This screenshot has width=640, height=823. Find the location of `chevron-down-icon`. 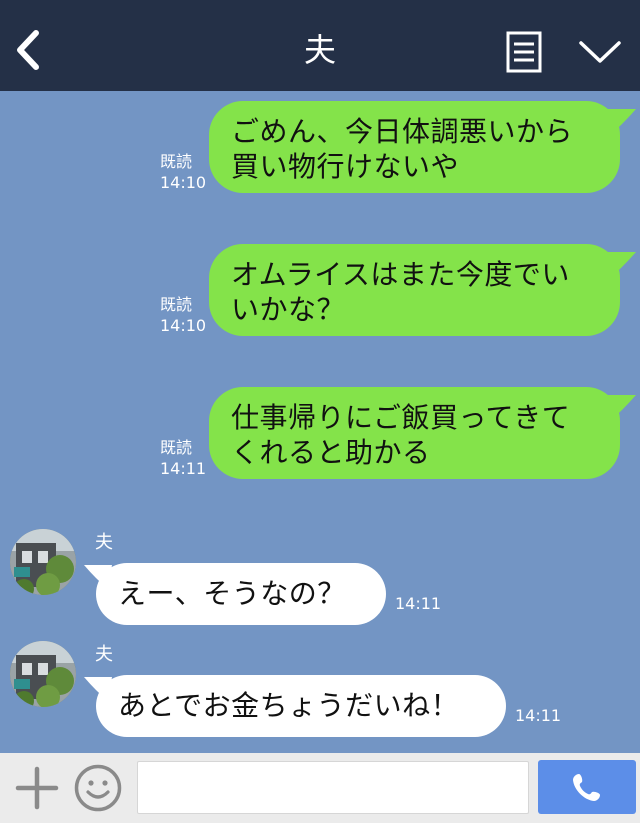

chevron-down-icon is located at coordinates (600, 52).